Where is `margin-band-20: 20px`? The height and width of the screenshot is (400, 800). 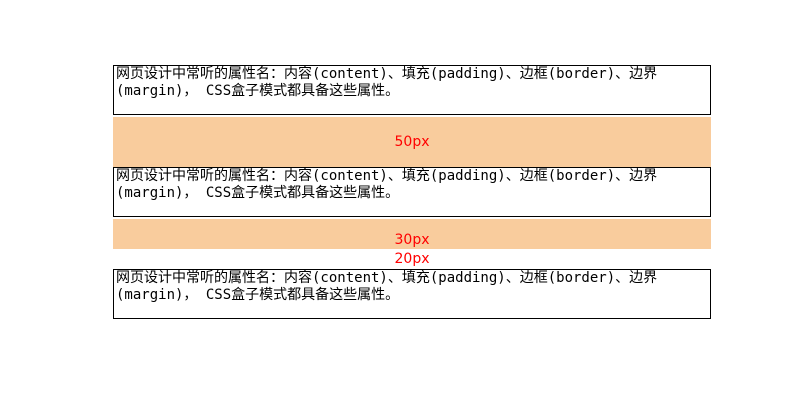
margin-band-20: 20px is located at coordinates (412, 259).